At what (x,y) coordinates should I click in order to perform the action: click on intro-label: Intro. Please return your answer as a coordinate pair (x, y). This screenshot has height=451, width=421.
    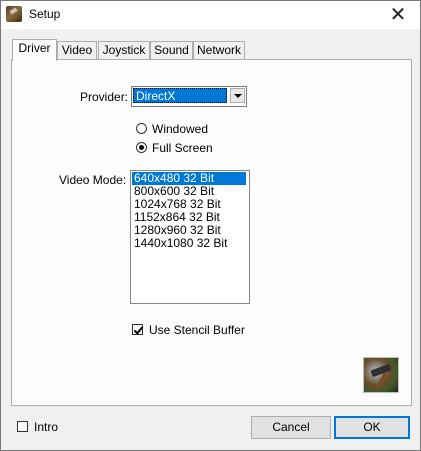
    Looking at the image, I should click on (46, 427).